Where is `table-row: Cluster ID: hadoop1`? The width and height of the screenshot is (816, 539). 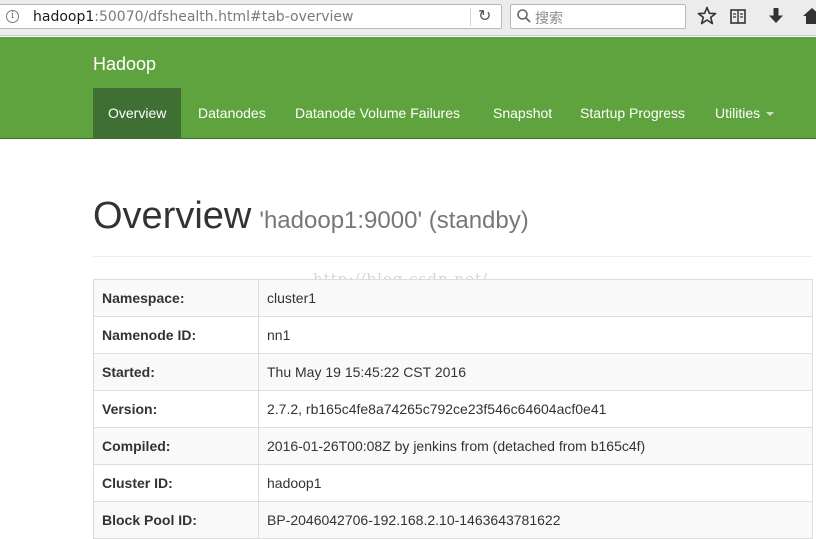
table-row: Cluster ID: hadoop1 is located at coordinates (453, 483).